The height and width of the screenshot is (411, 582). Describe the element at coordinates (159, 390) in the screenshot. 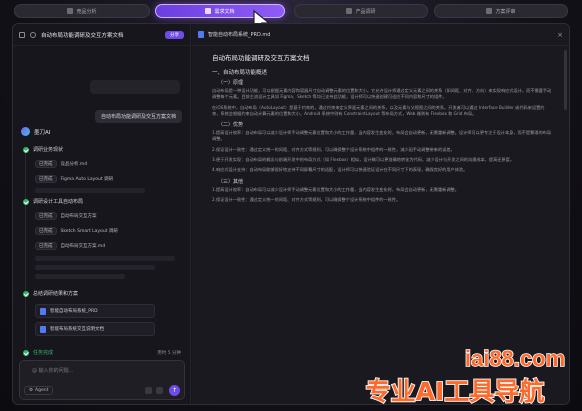

I see `settings-icon` at that location.